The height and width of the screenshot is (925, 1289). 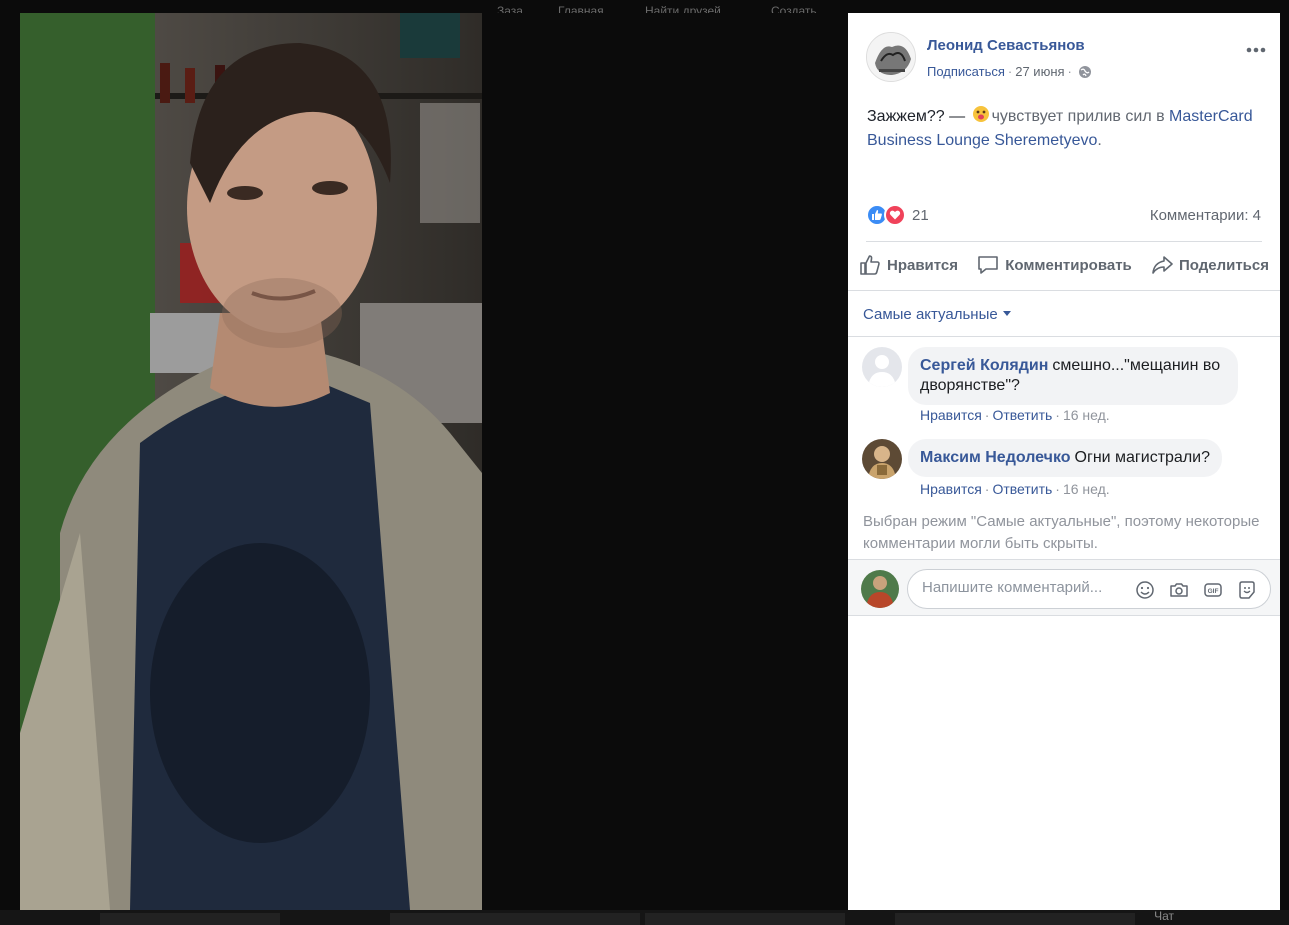 What do you see at coordinates (1223, 265) in the screenshot?
I see `share-button-label: Поделиться` at bounding box center [1223, 265].